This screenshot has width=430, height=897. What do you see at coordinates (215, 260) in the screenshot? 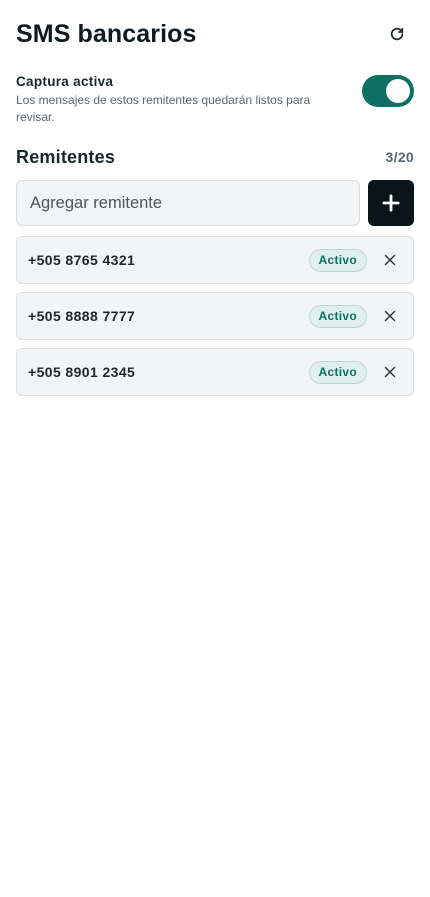
I see `sender-item: +505 8765 4321 Activo` at bounding box center [215, 260].